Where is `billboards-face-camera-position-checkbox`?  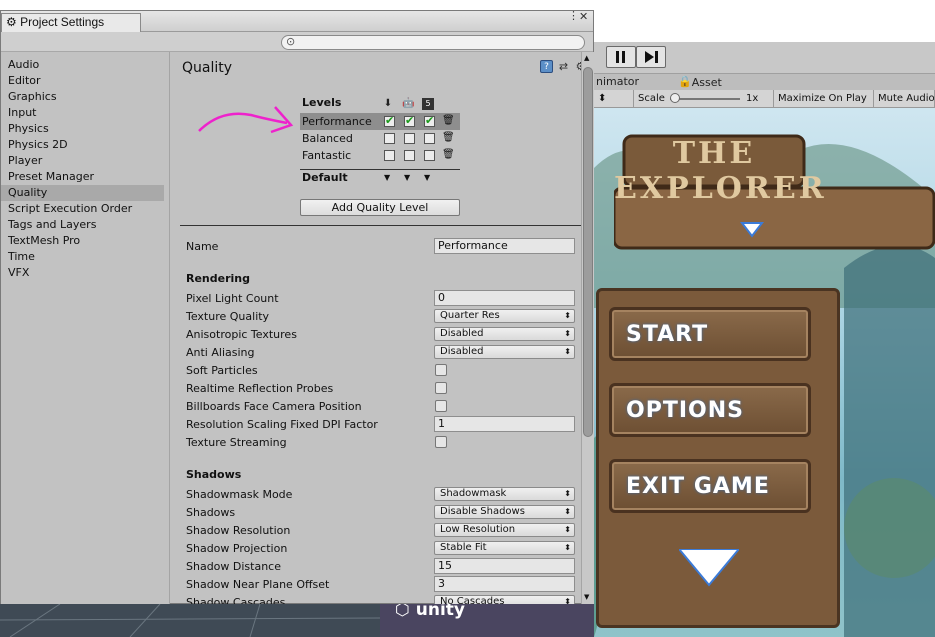 billboards-face-camera-position-checkbox is located at coordinates (441, 406).